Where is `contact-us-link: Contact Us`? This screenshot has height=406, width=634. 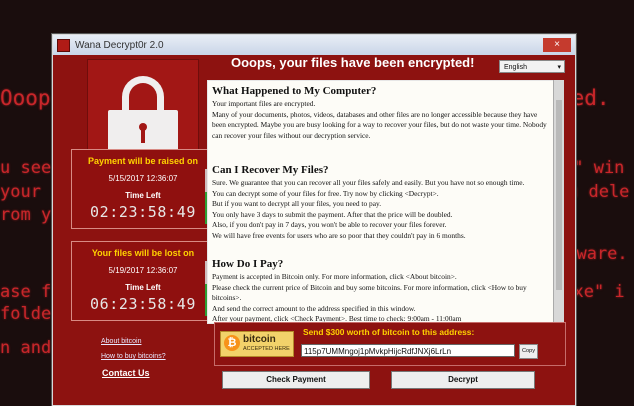
contact-us-link: Contact Us is located at coordinates (126, 373).